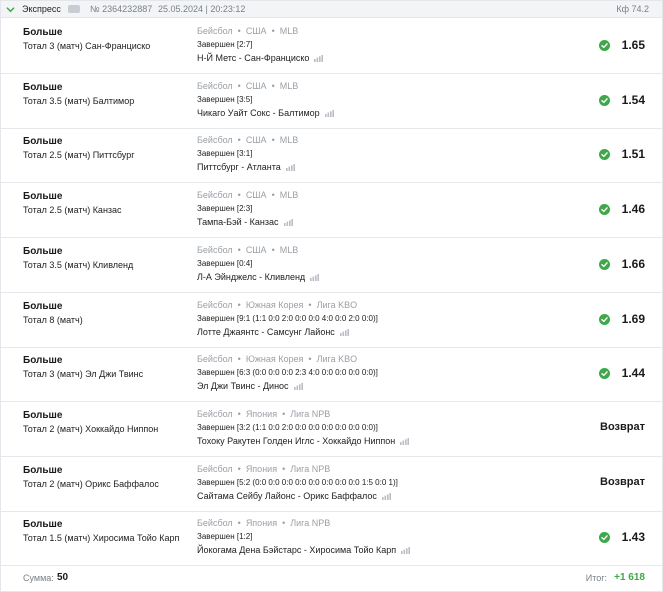  What do you see at coordinates (246, 167) in the screenshot?
I see `event-teams: Питтсбург - Атланта` at bounding box center [246, 167].